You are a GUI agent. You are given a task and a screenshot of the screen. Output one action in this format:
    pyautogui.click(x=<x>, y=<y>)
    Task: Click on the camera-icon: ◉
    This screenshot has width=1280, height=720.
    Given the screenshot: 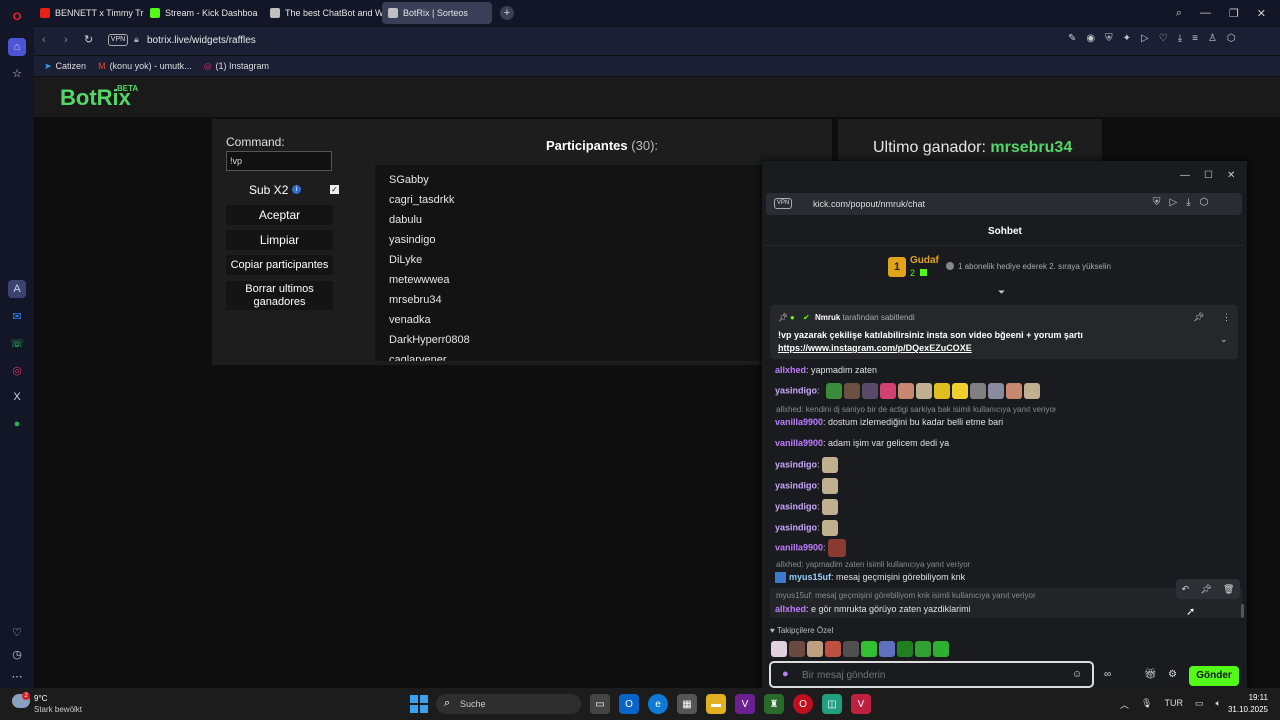 What is the action you would take?
    pyautogui.click(x=1090, y=38)
    